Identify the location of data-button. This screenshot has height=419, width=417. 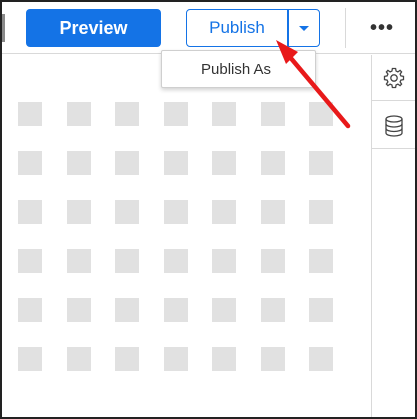
(393, 126).